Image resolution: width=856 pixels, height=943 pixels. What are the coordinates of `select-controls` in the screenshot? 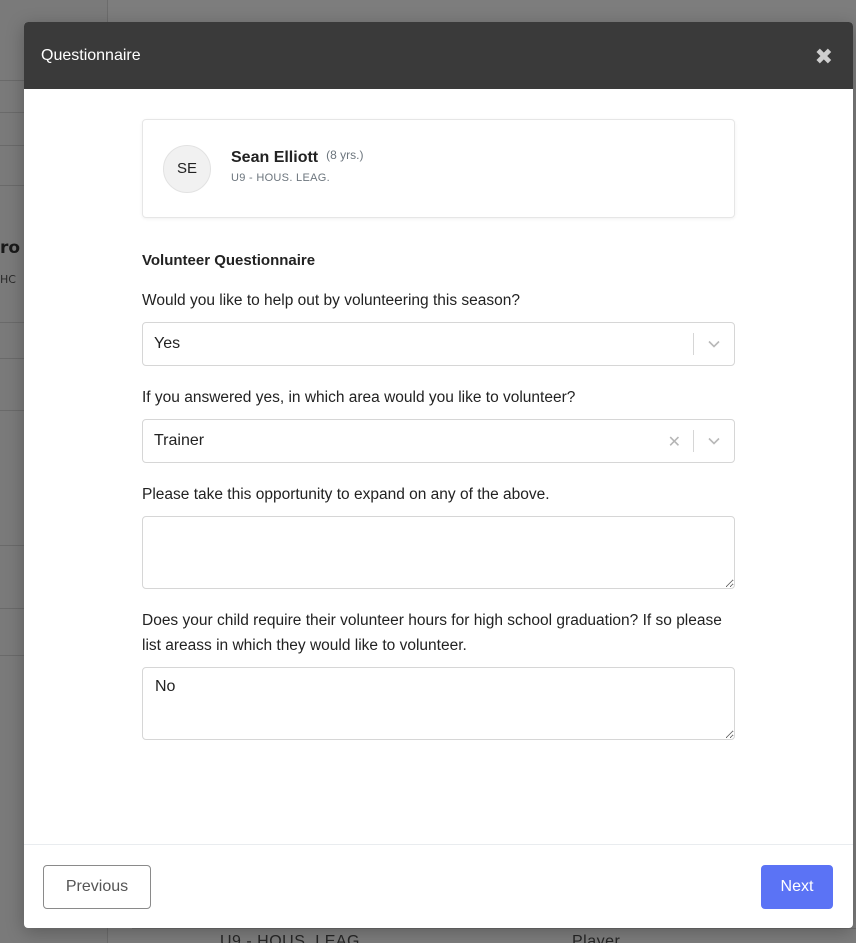 It's located at (713, 344).